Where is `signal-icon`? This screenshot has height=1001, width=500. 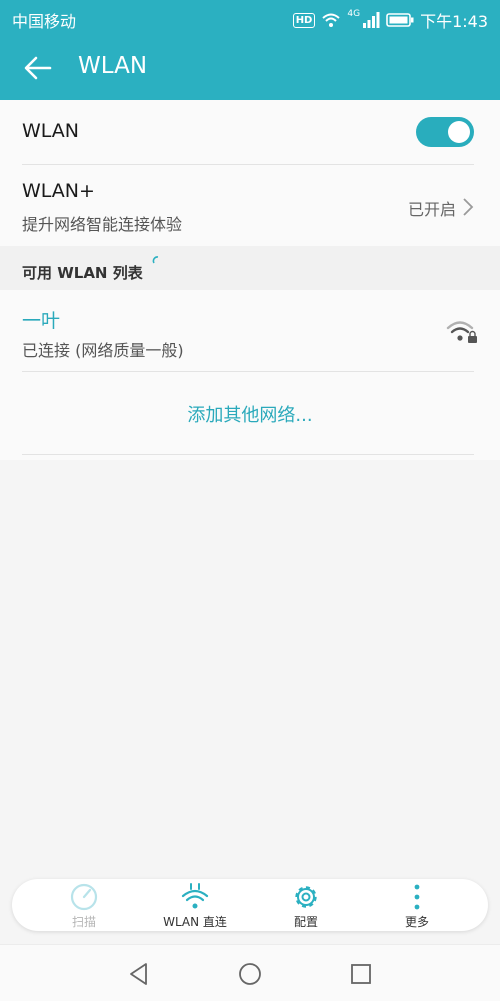 signal-icon is located at coordinates (371, 20).